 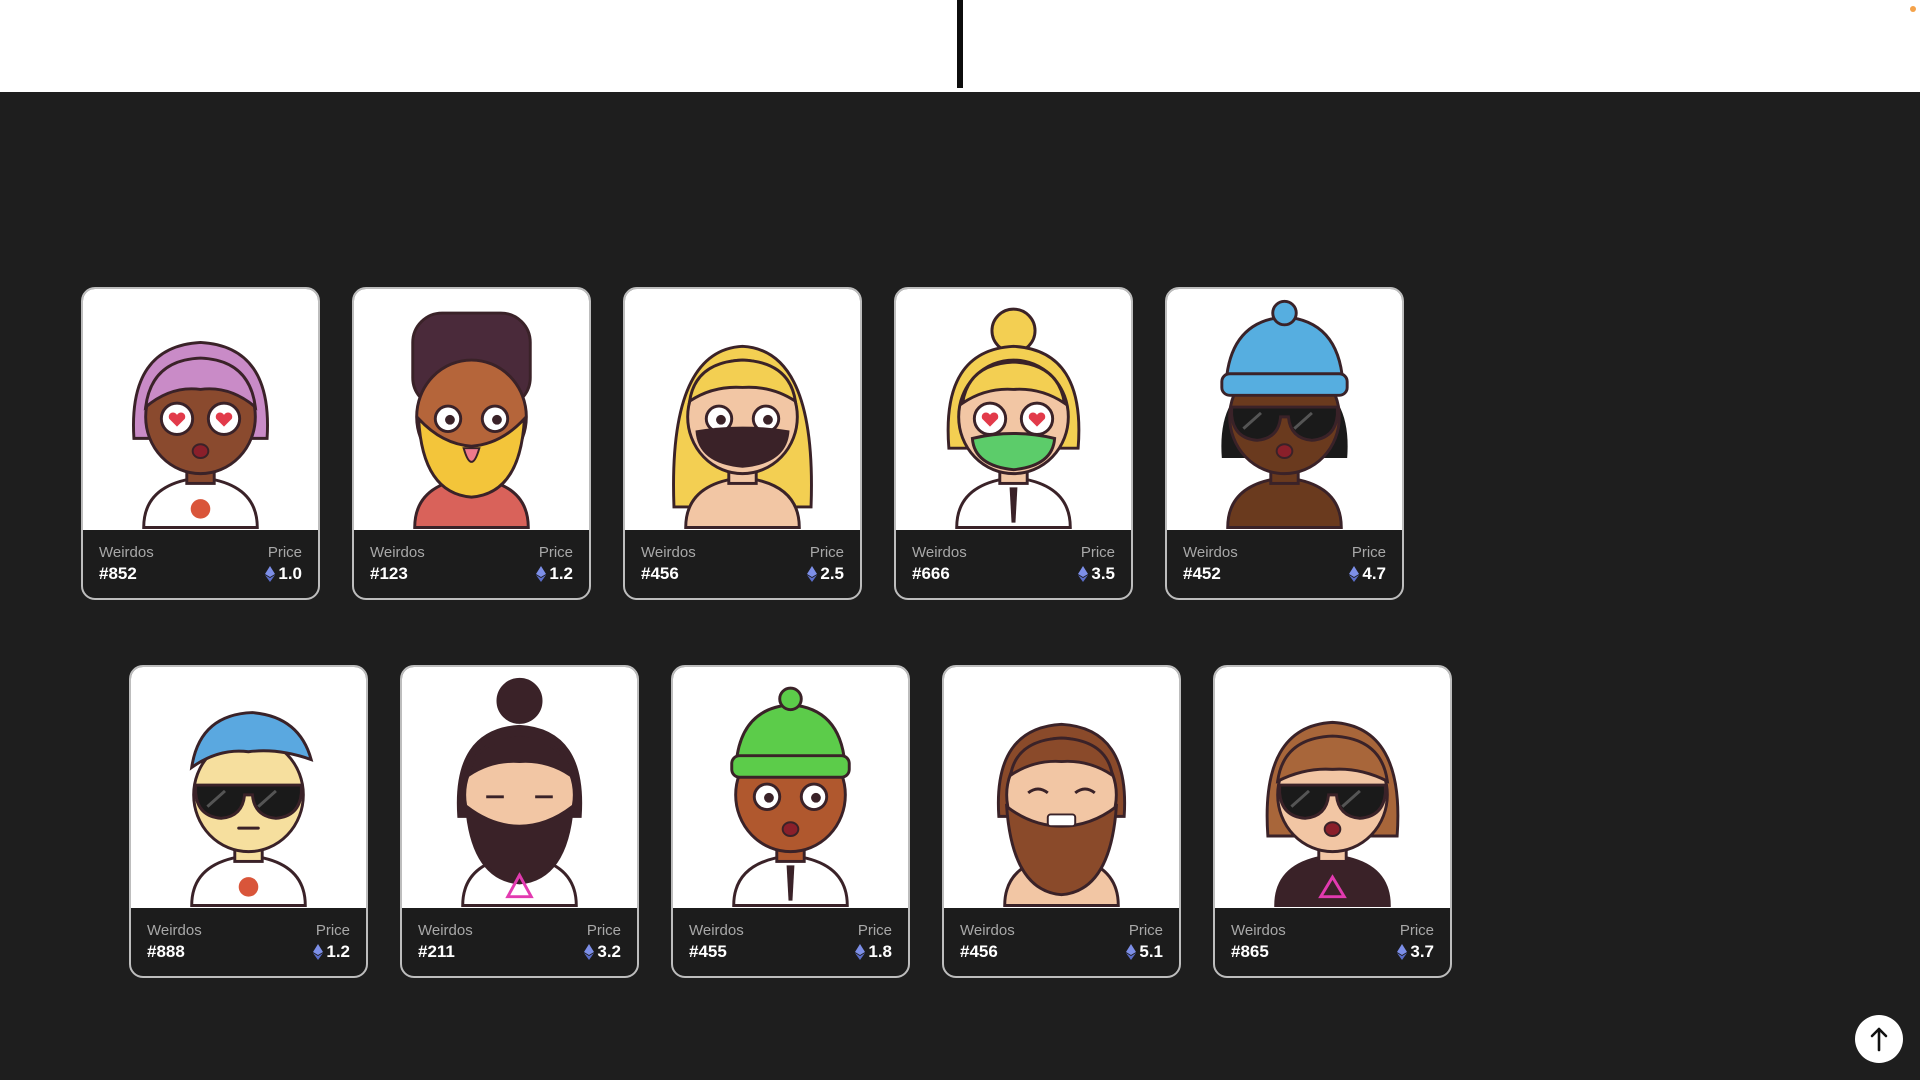 What do you see at coordinates (389, 573) in the screenshot?
I see `token-id: #123` at bounding box center [389, 573].